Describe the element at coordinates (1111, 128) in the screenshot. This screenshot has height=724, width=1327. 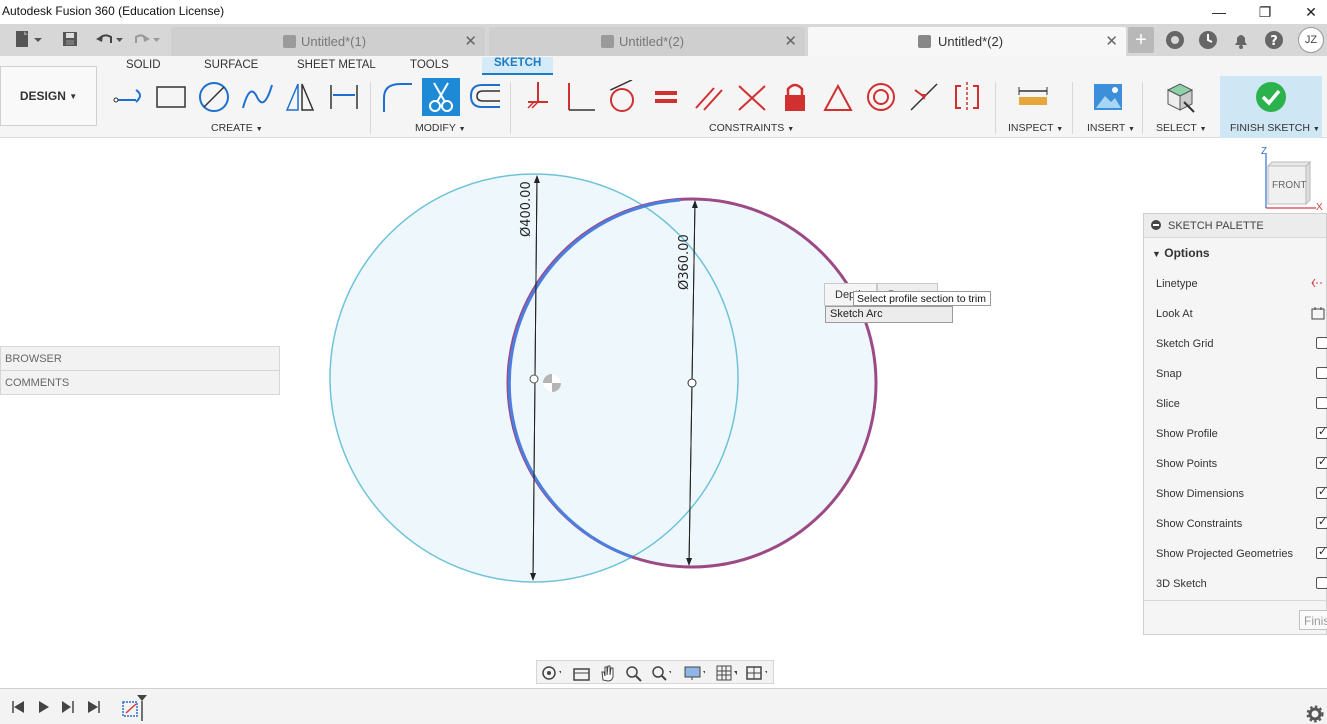
I see `insert-menu: INSERT ▼` at that location.